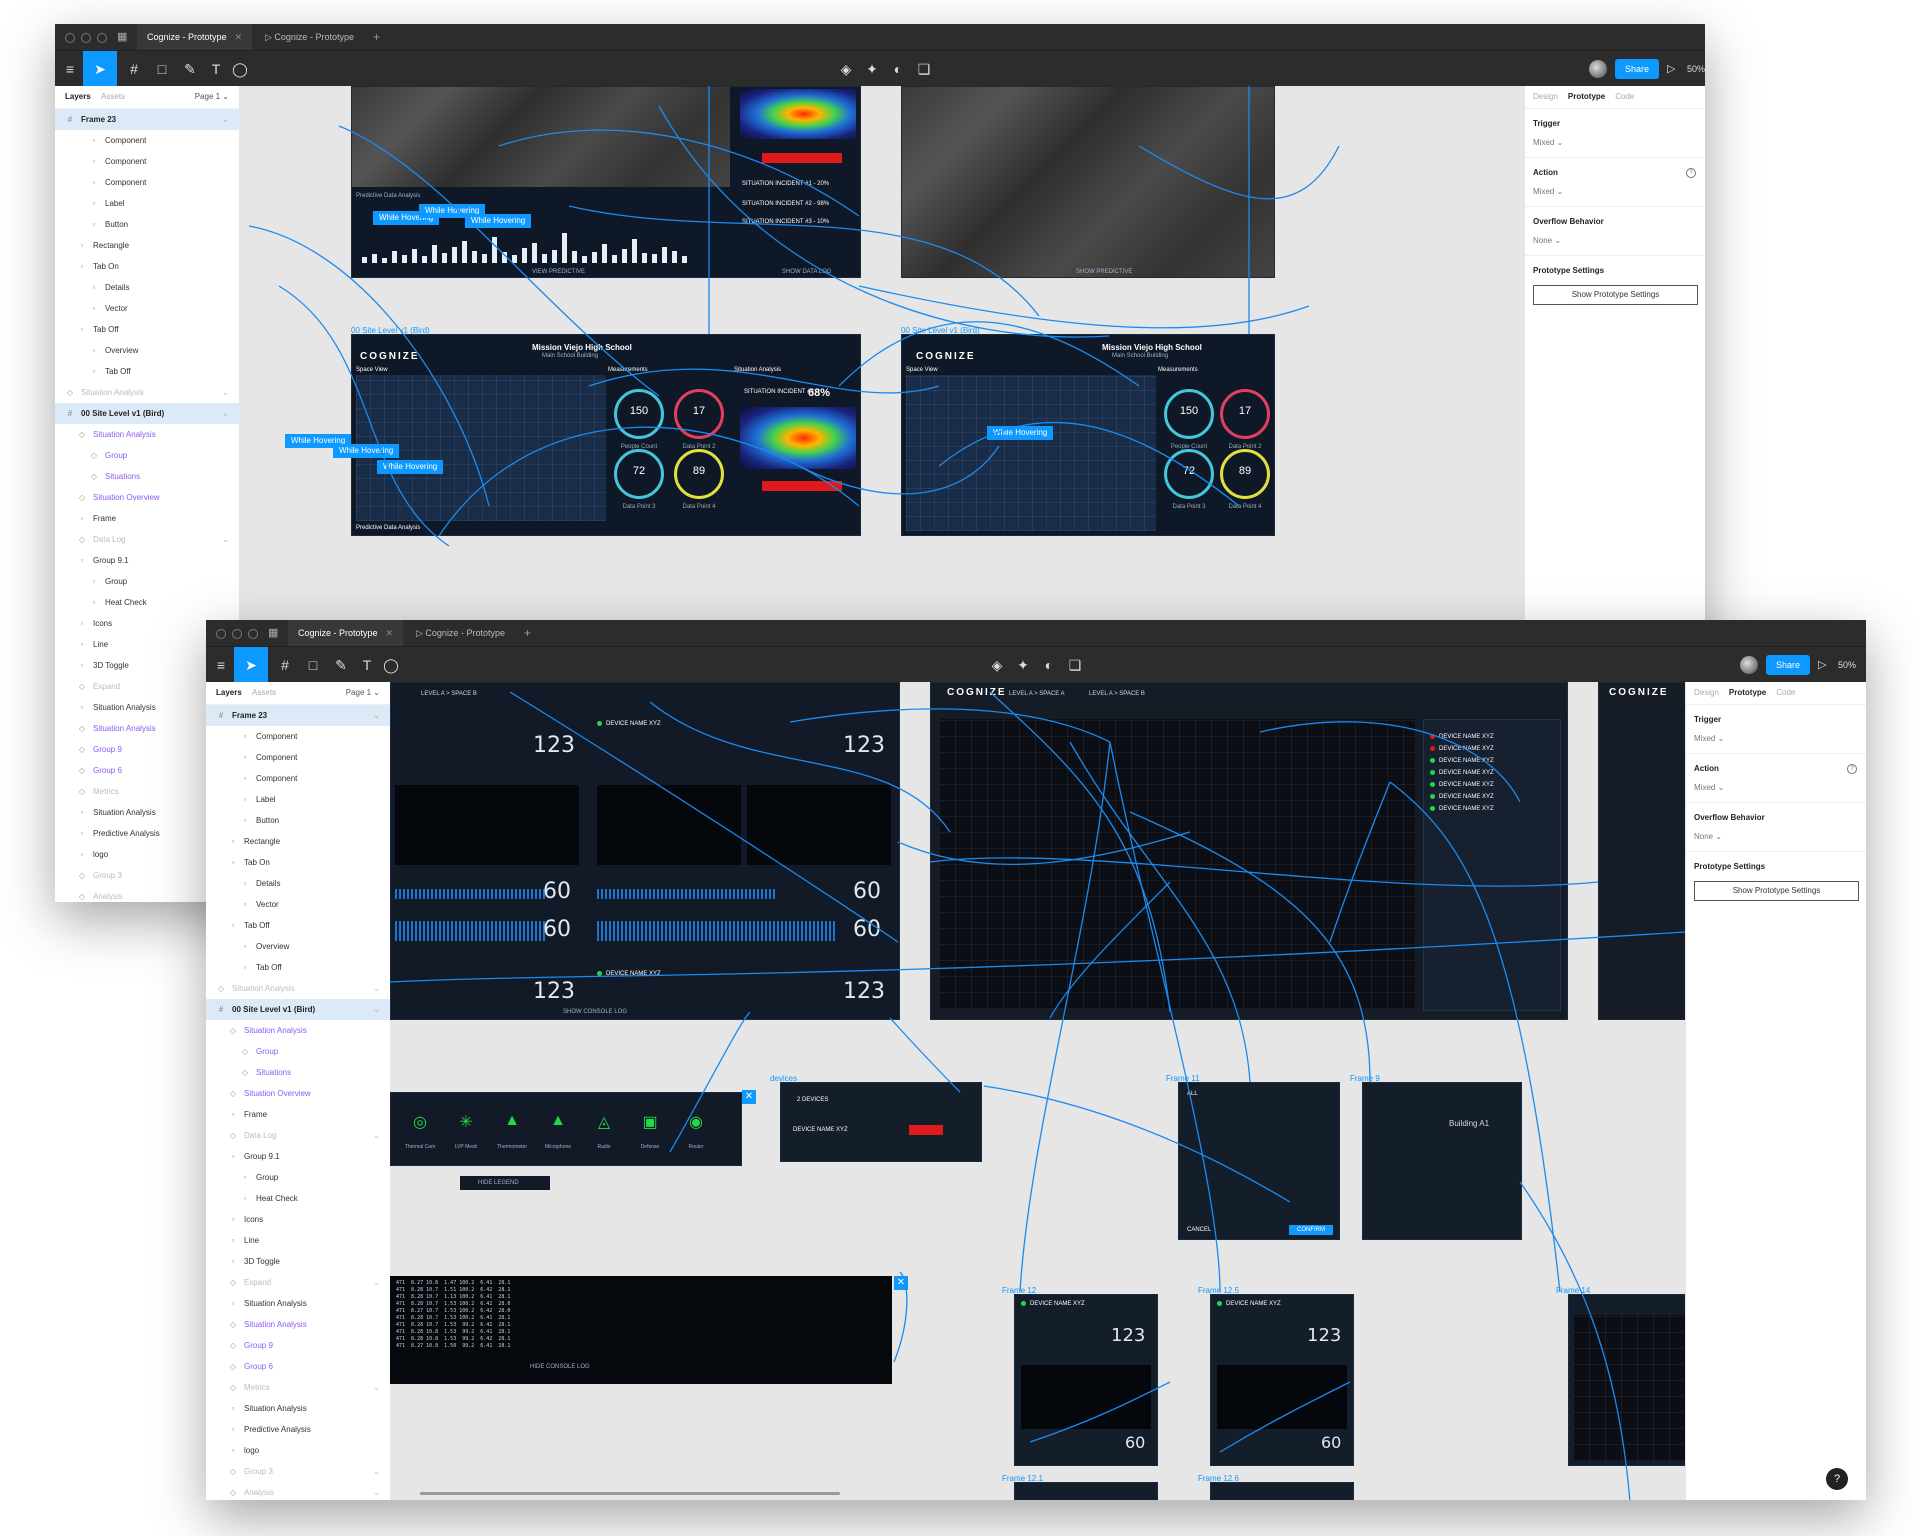  What do you see at coordinates (1615, 142) in the screenshot?
I see `trigger-select: Mixed ⌄` at bounding box center [1615, 142].